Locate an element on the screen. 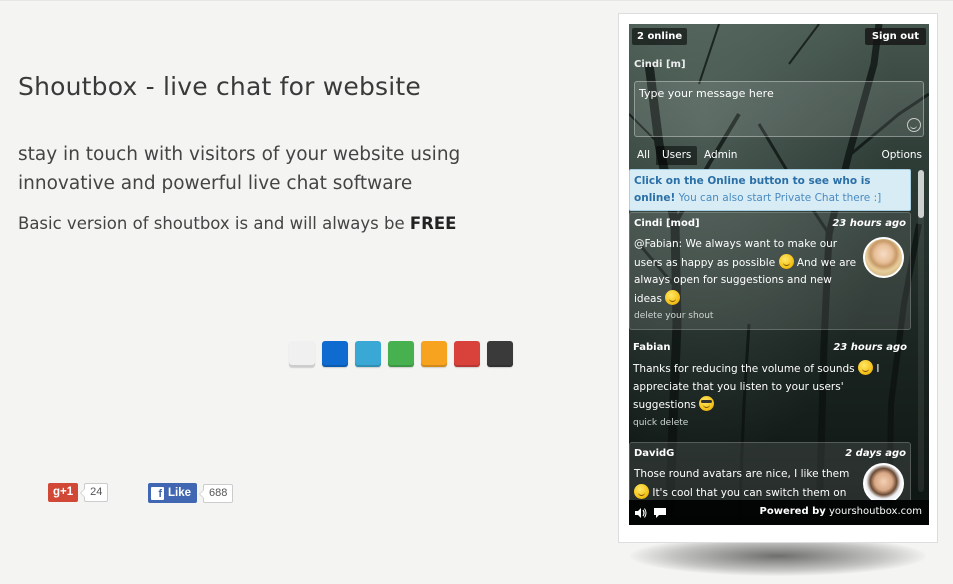 This screenshot has width=953, height=584. swatch-red is located at coordinates (467, 354).